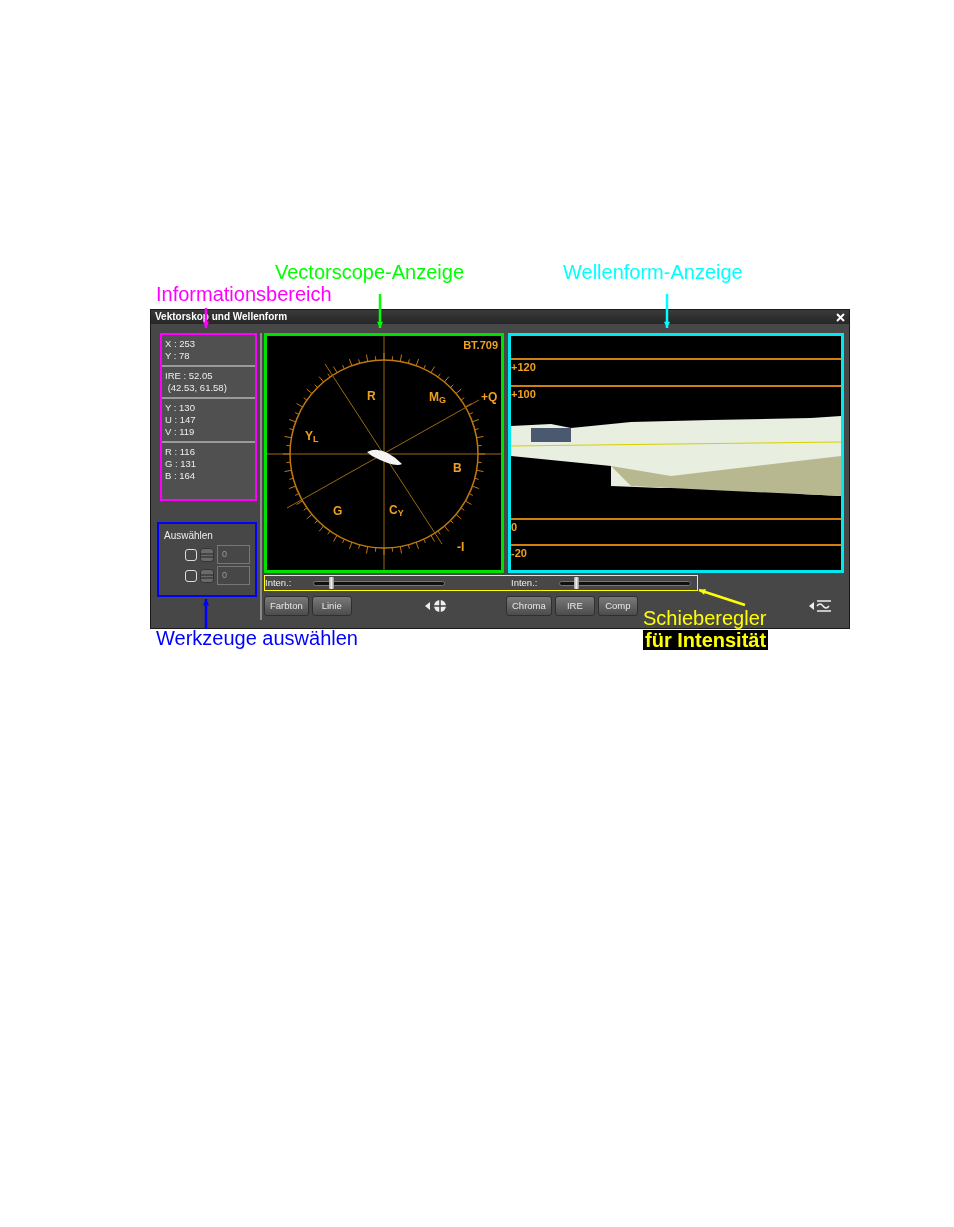 Image resolution: width=954 pixels, height=1227 pixels. What do you see at coordinates (181, 344) in the screenshot?
I see `info-value: X : 253` at bounding box center [181, 344].